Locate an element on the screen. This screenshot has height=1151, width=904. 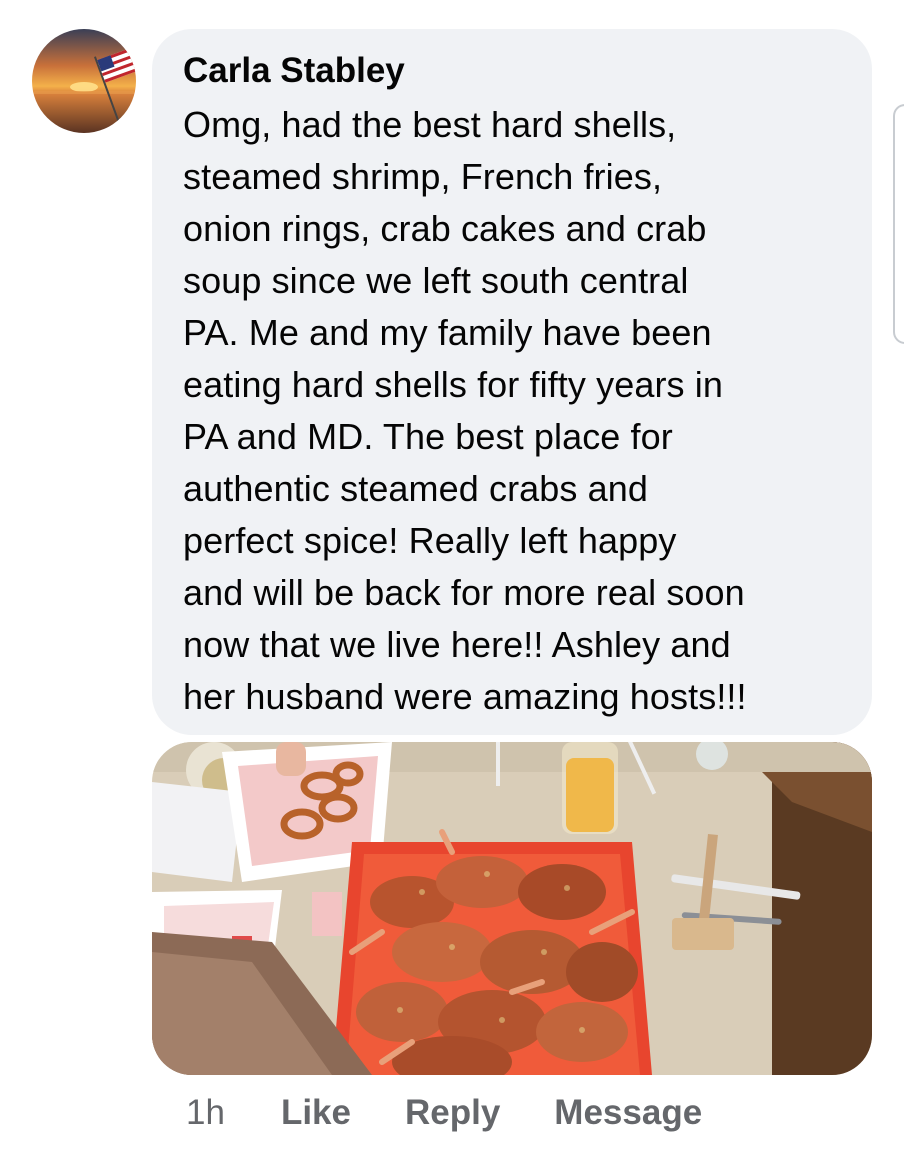
comment-author: Carla Stabley is located at coordinates (294, 71).